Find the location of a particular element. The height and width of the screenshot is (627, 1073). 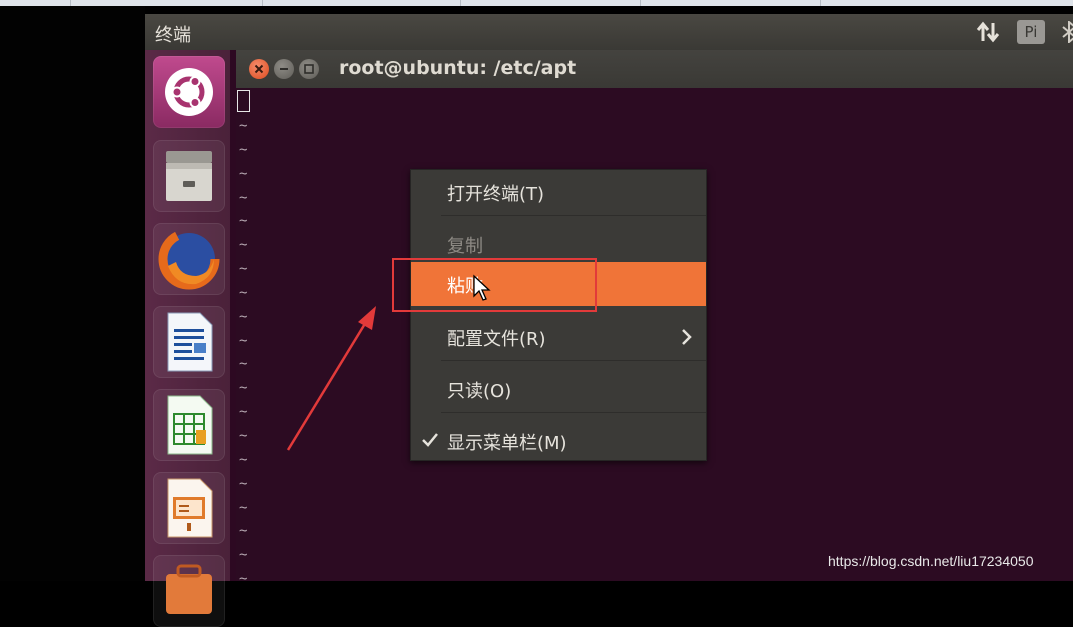

window-maximize-button is located at coordinates (309, 69).